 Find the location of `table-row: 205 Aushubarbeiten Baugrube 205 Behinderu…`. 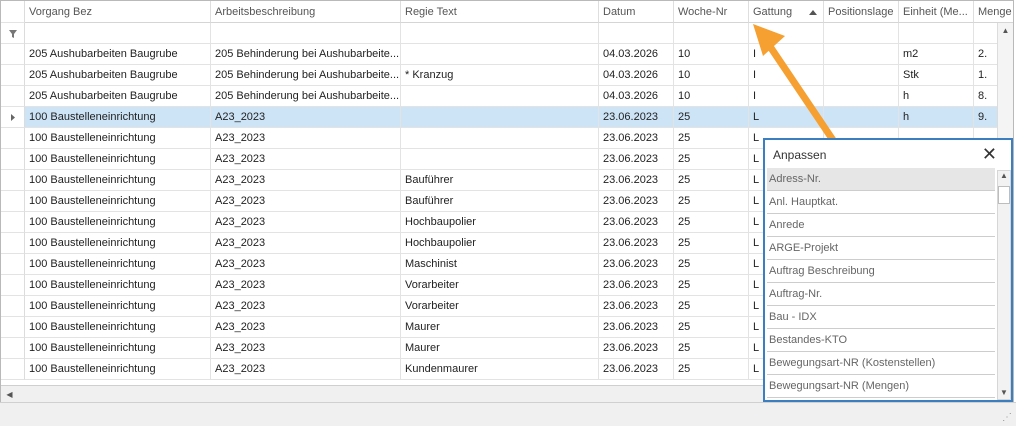

table-row: 205 Aushubarbeiten Baugrube 205 Behinderu… is located at coordinates (507, 75).